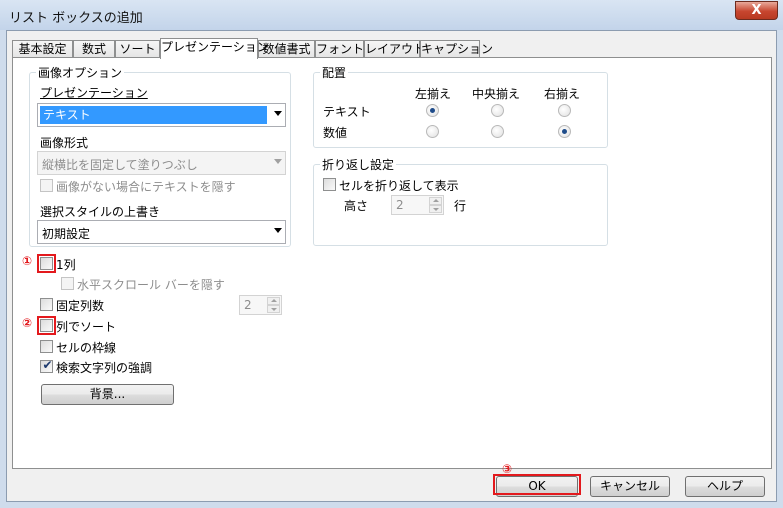 This screenshot has height=508, width=783. I want to click on tab-presentation: プレゼンテーション, so click(214, 48).